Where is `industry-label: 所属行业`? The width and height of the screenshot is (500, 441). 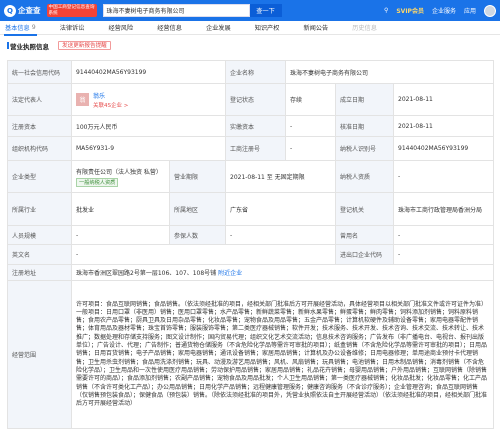 industry-label: 所属行业 is located at coordinates (39, 209).